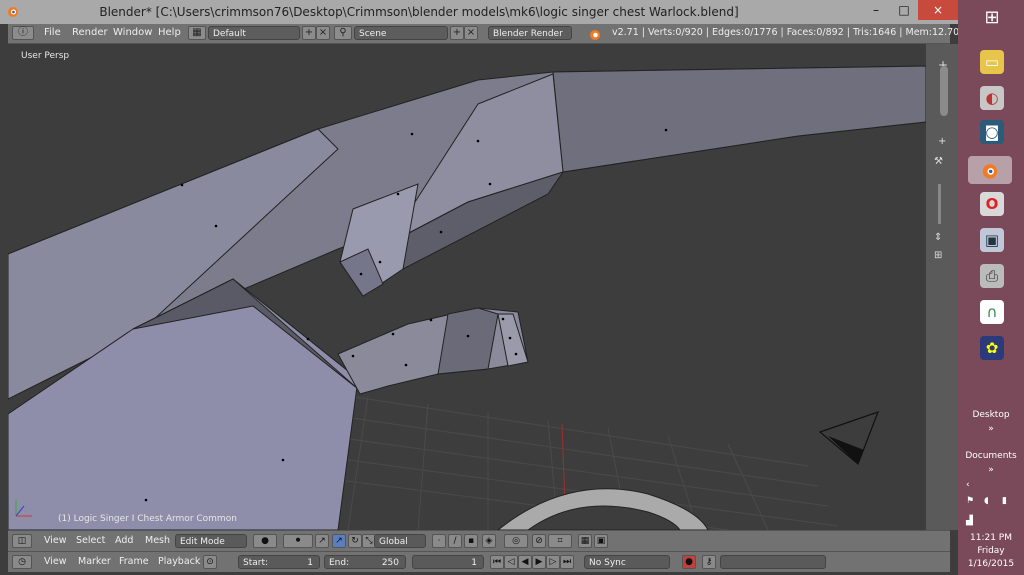 This screenshot has height=575, width=1024. Describe the element at coordinates (992, 312) in the screenshot. I see `app-green-icon: ∩` at that location.